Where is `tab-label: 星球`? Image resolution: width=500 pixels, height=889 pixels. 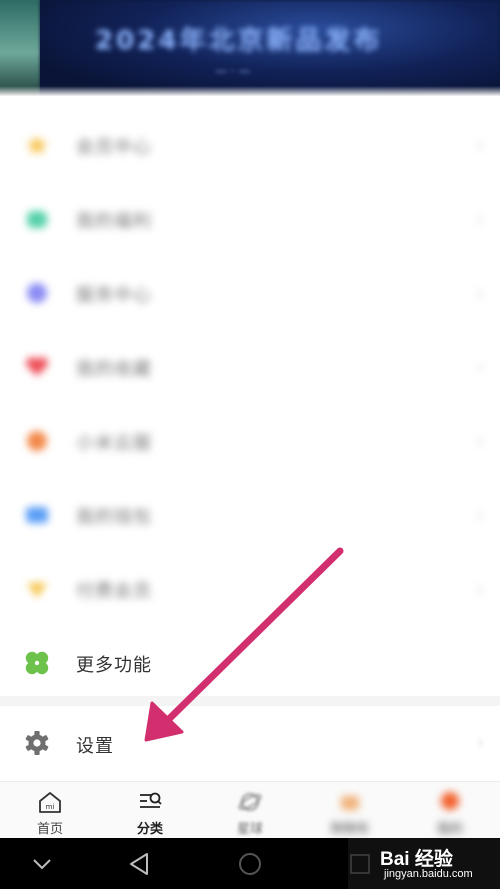 tab-label: 星球 is located at coordinates (249, 829).